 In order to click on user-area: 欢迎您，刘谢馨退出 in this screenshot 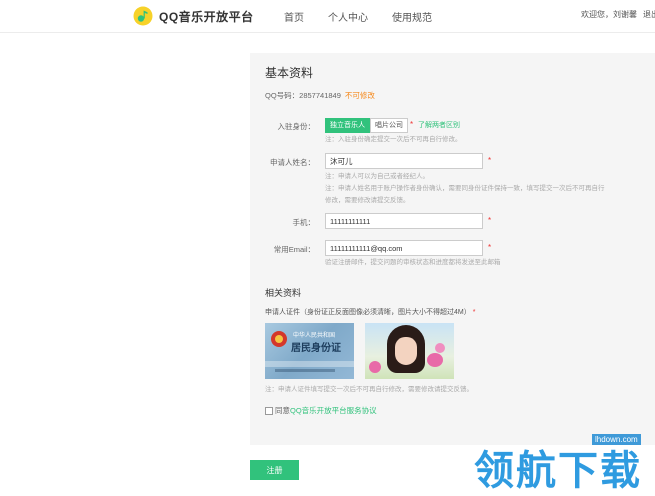, I will do `click(618, 14)`.